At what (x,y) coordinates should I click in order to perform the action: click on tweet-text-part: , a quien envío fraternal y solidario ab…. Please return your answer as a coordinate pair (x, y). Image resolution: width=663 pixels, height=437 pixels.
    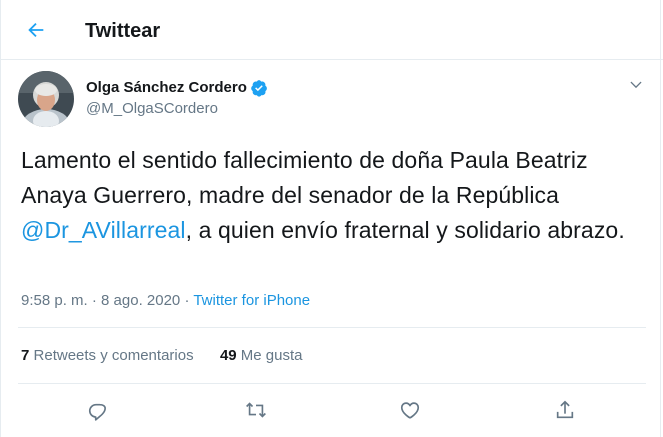
    Looking at the image, I should click on (405, 230).